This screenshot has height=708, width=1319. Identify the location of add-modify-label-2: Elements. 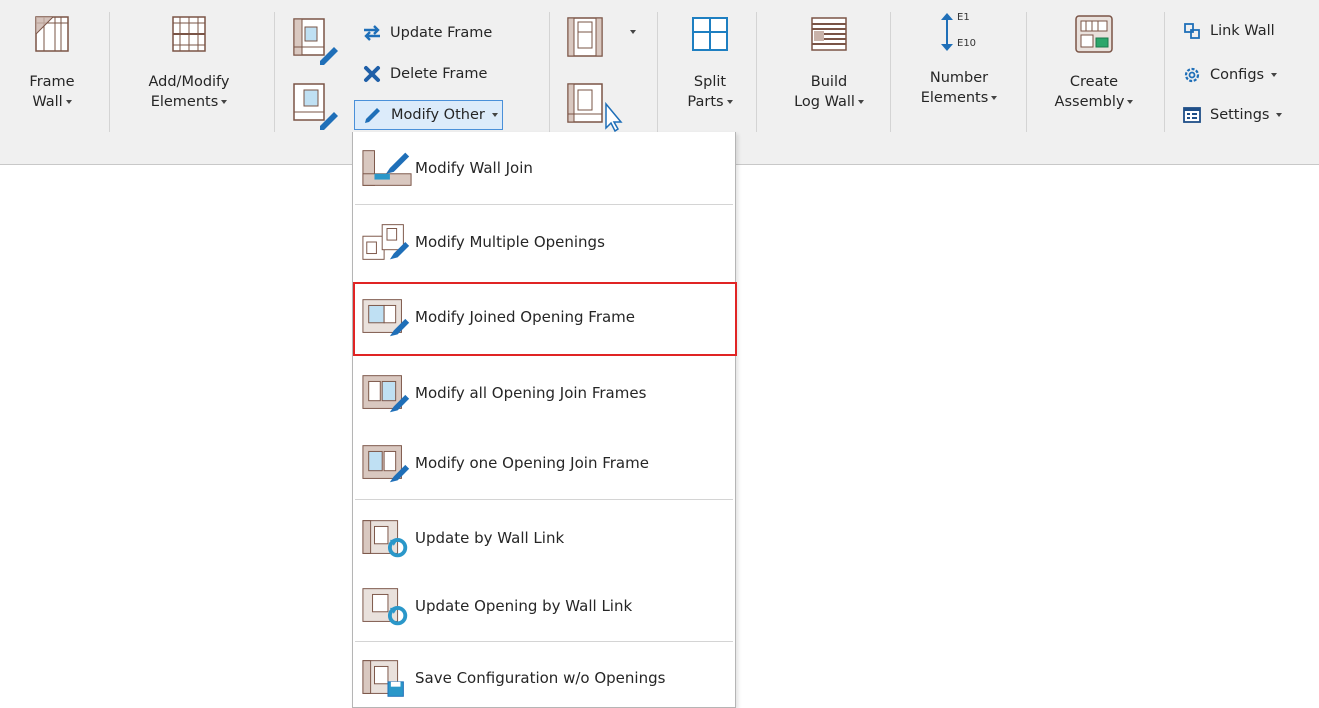
(184, 102).